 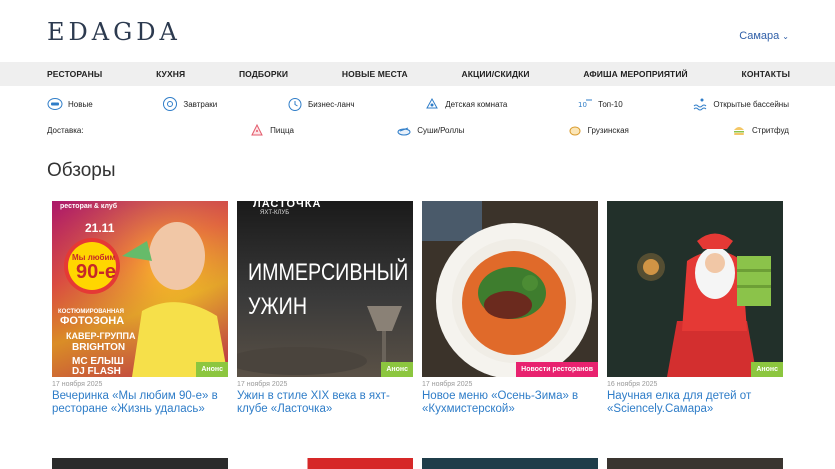 What do you see at coordinates (80, 104) in the screenshot?
I see `category-label: Новые` at bounding box center [80, 104].